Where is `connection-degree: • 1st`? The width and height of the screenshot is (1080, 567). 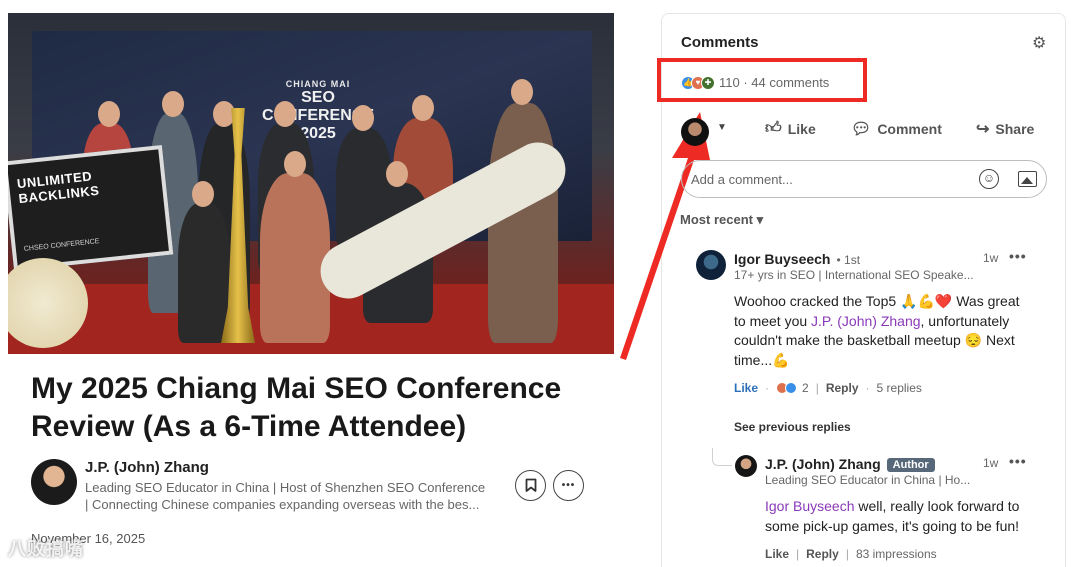
connection-degree: • 1st is located at coordinates (848, 260).